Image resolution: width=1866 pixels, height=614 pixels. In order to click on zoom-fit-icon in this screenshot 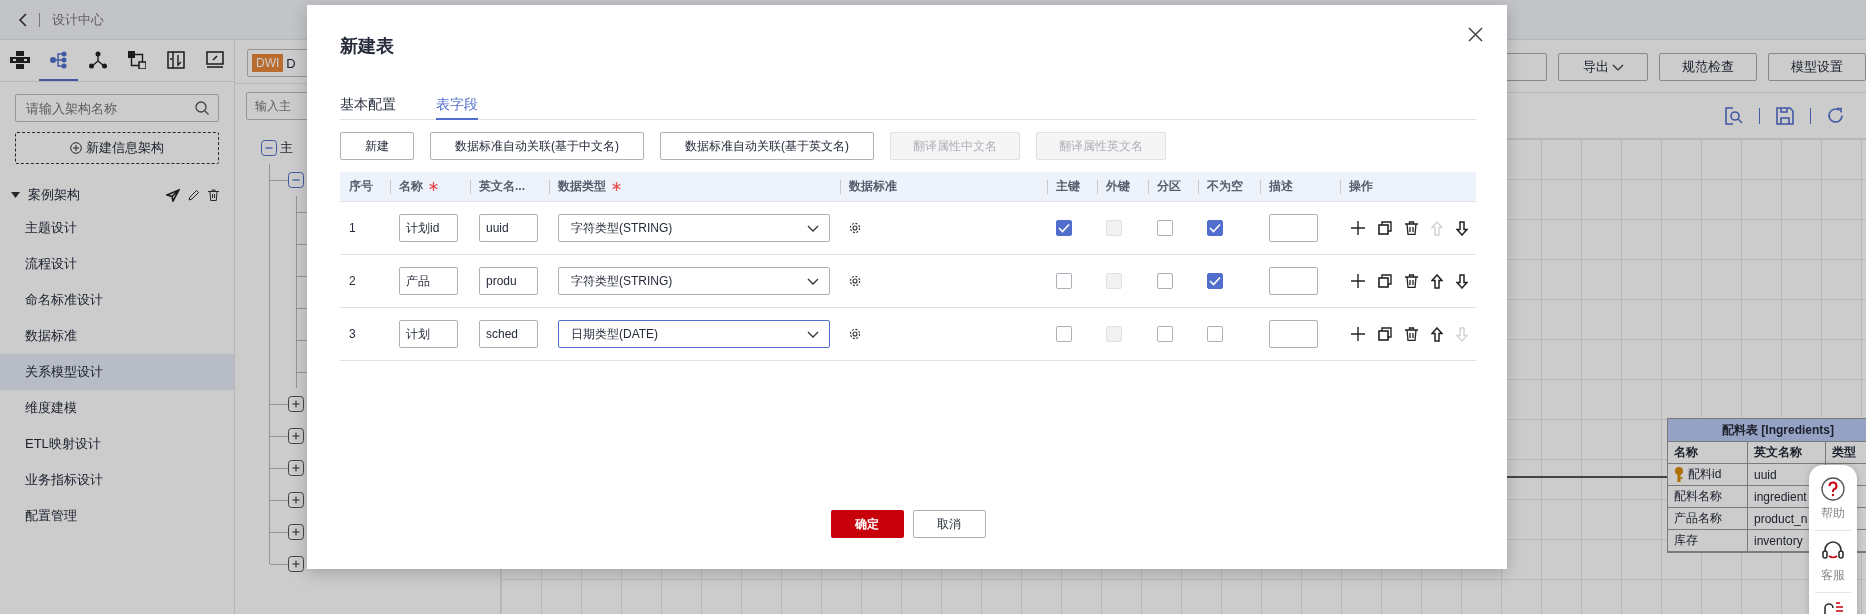, I will do `click(1734, 115)`.